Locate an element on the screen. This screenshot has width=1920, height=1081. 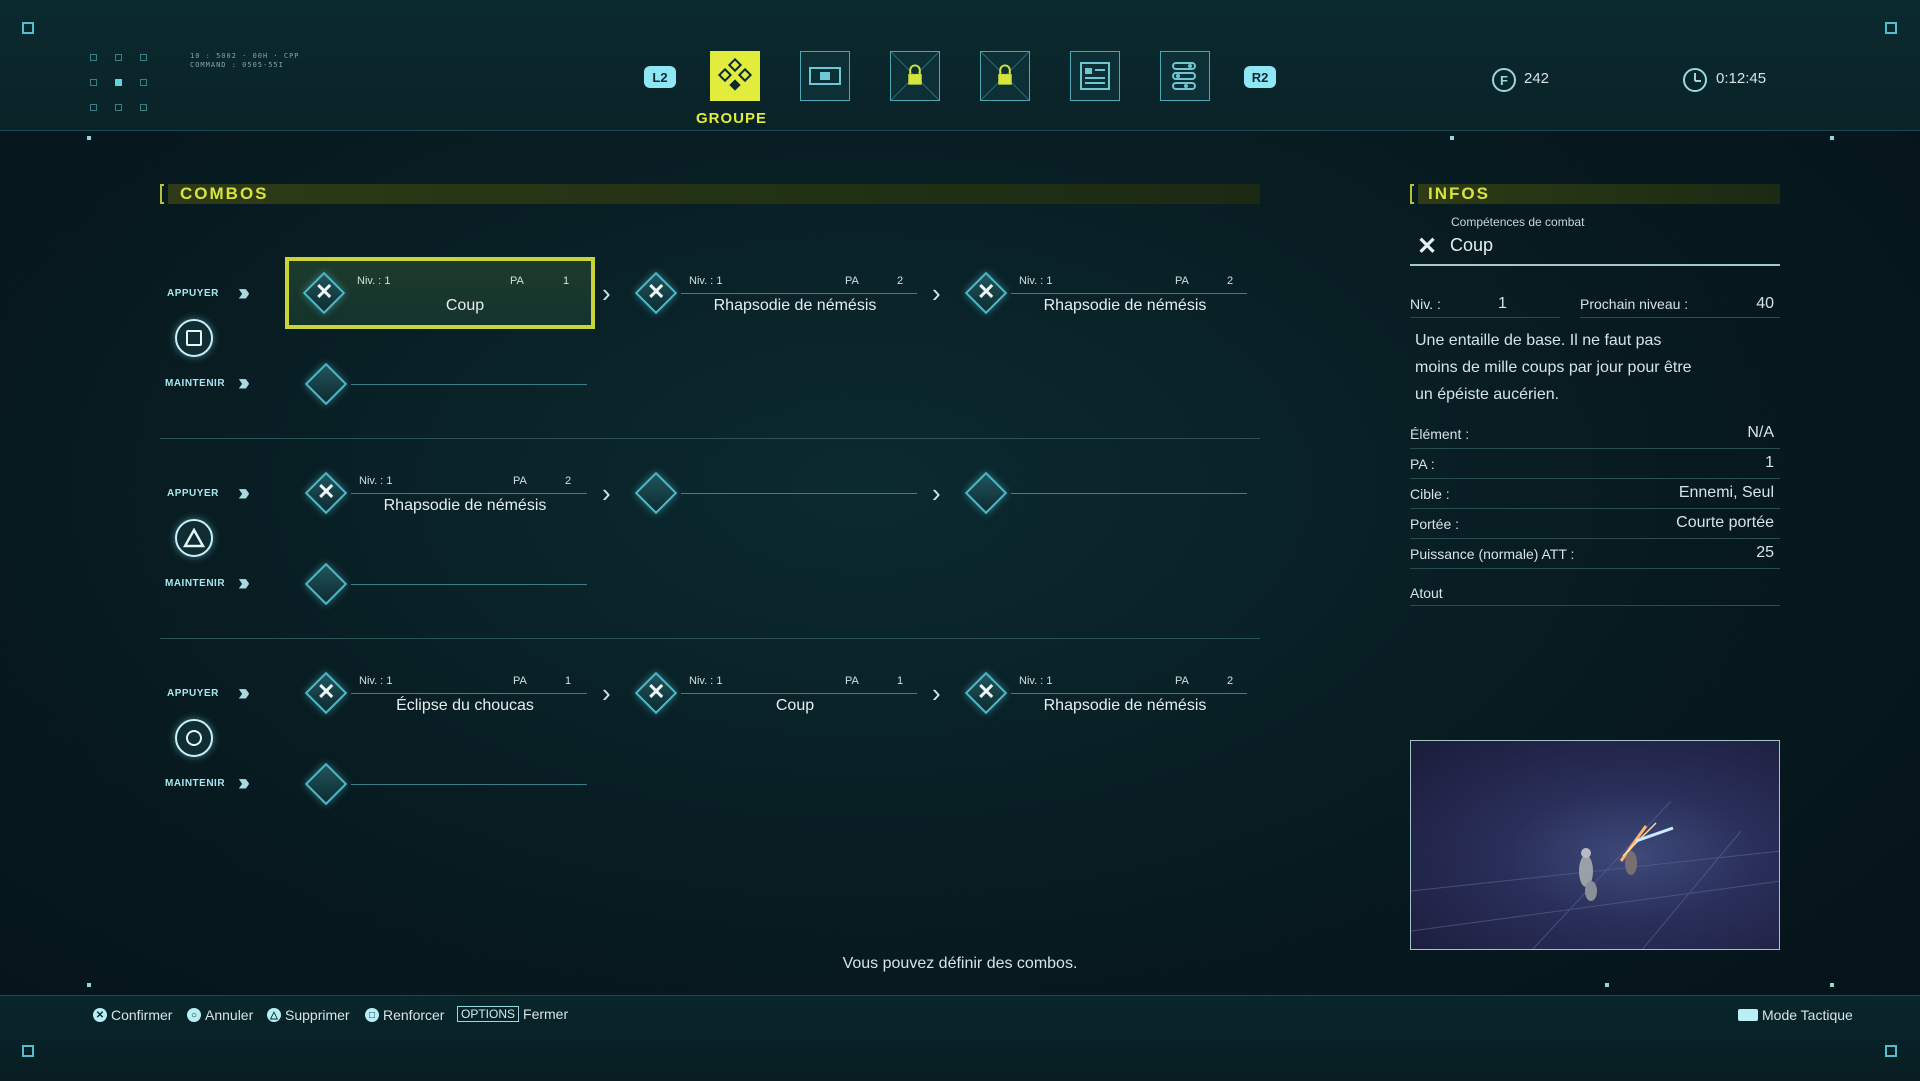
options-key: OPTIONS is located at coordinates (488, 1014).